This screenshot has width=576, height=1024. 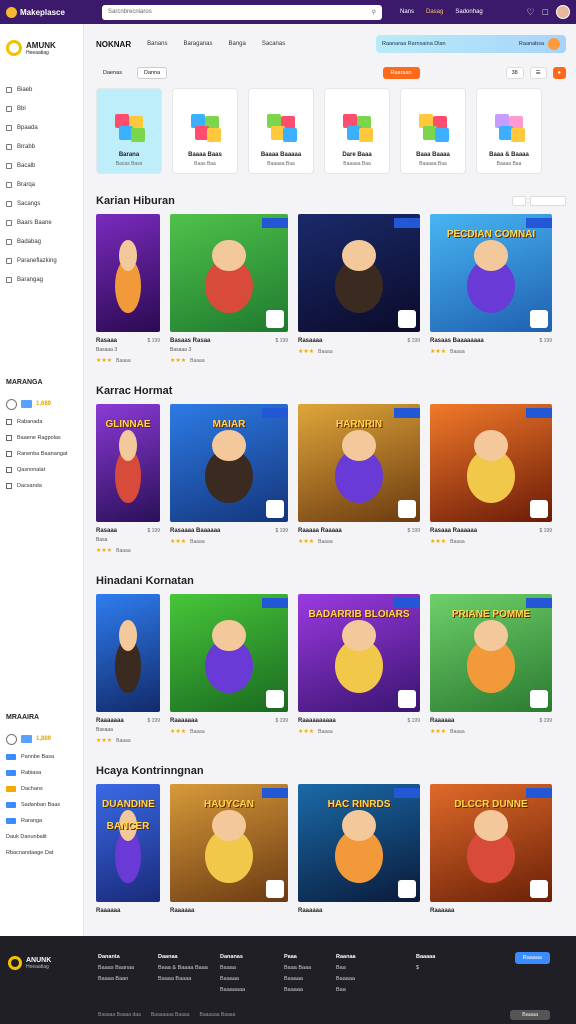 I want to click on product-image: BADARRIB BLOIARS, so click(x=359, y=653).